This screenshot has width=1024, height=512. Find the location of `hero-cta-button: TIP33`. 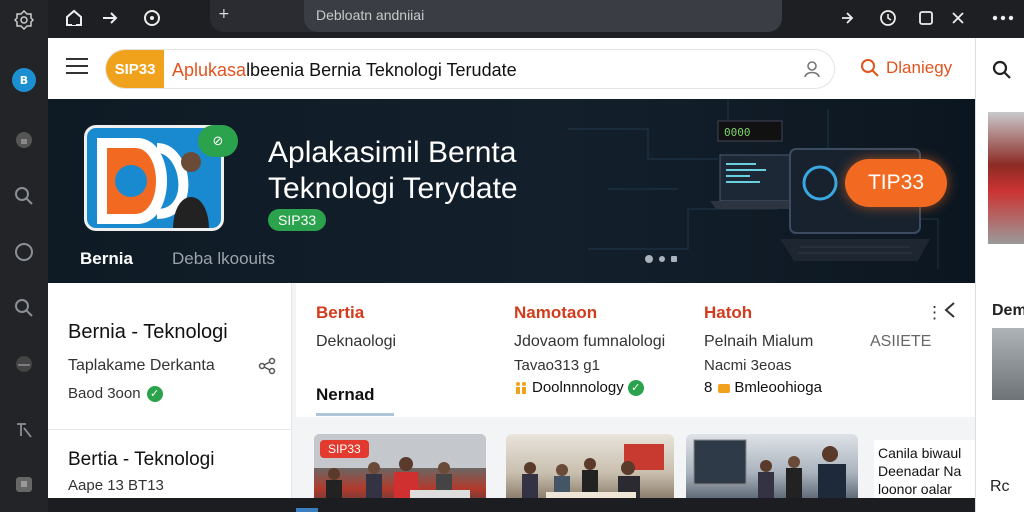

hero-cta-button: TIP33 is located at coordinates (896, 183).